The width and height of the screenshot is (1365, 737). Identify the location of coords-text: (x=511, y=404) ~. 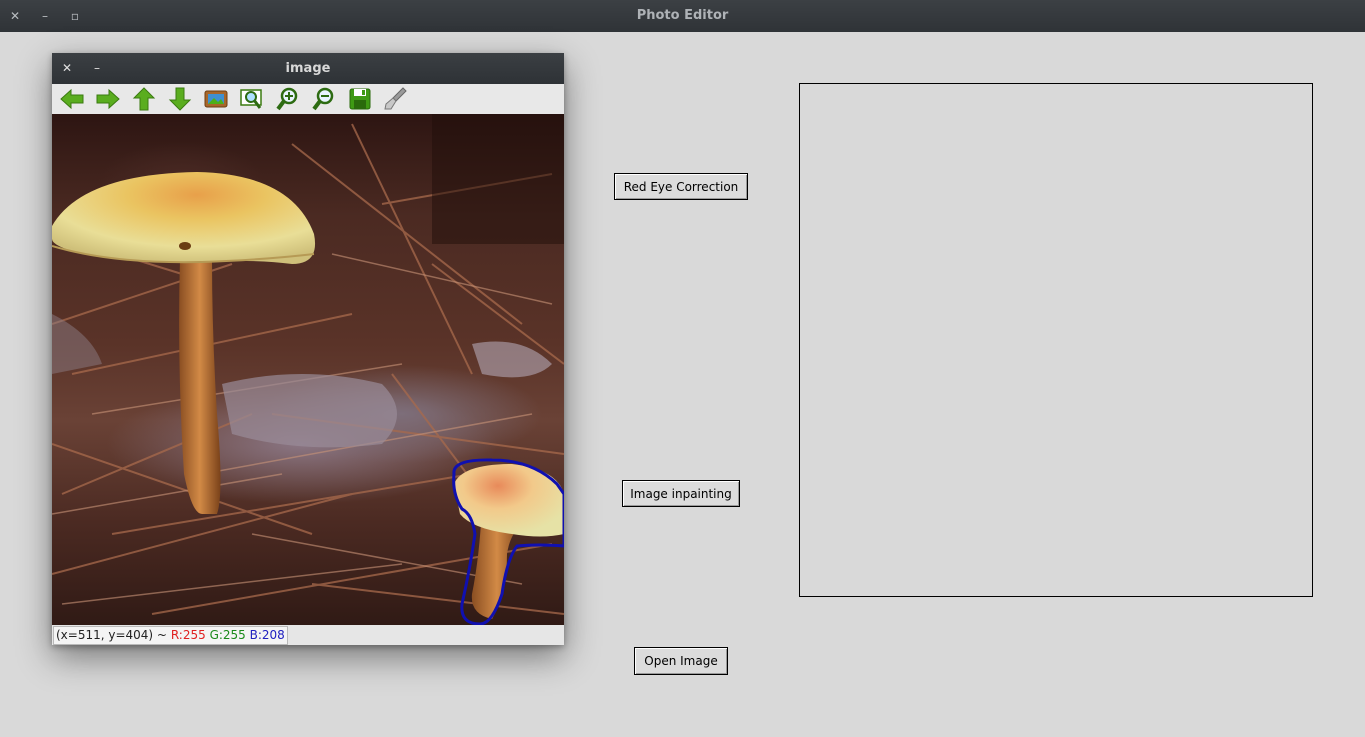
(111, 635).